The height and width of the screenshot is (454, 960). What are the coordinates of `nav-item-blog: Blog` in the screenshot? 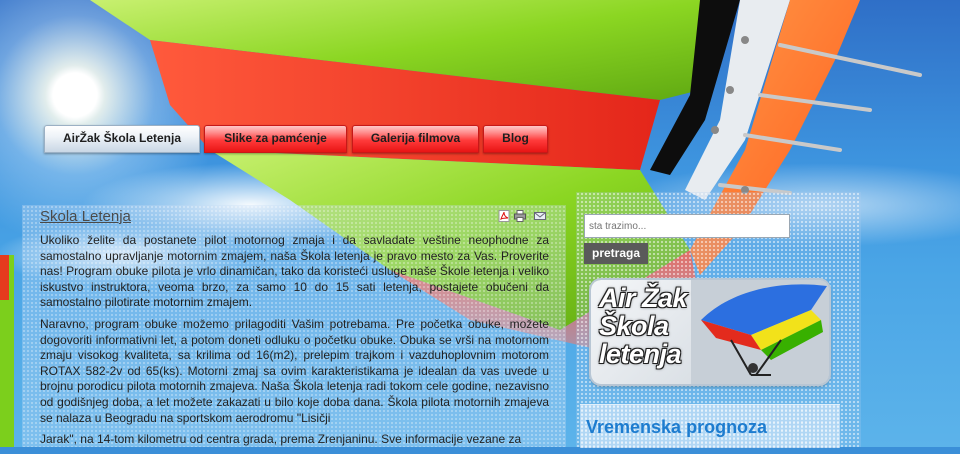 It's located at (515, 139).